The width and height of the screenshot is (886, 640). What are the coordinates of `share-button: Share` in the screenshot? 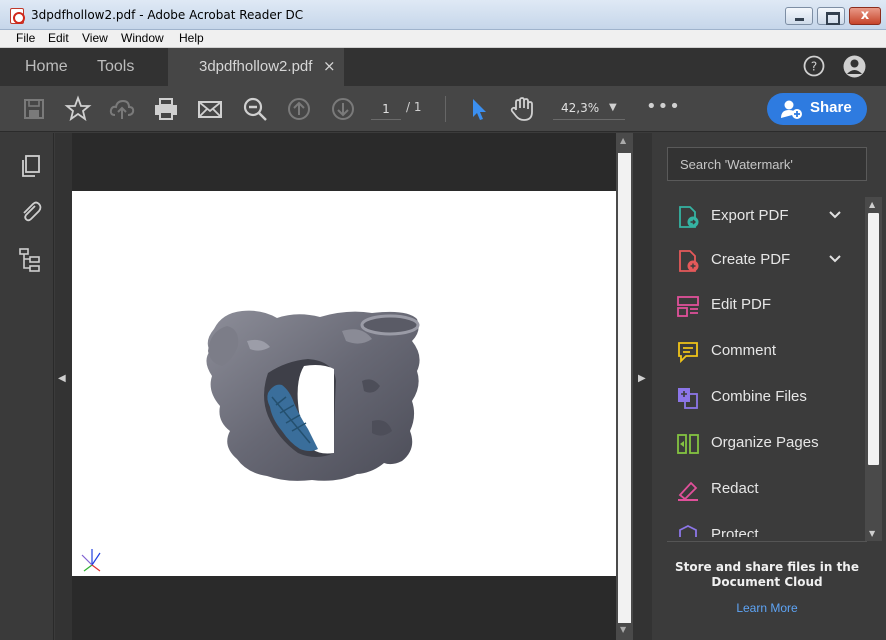 It's located at (817, 109).